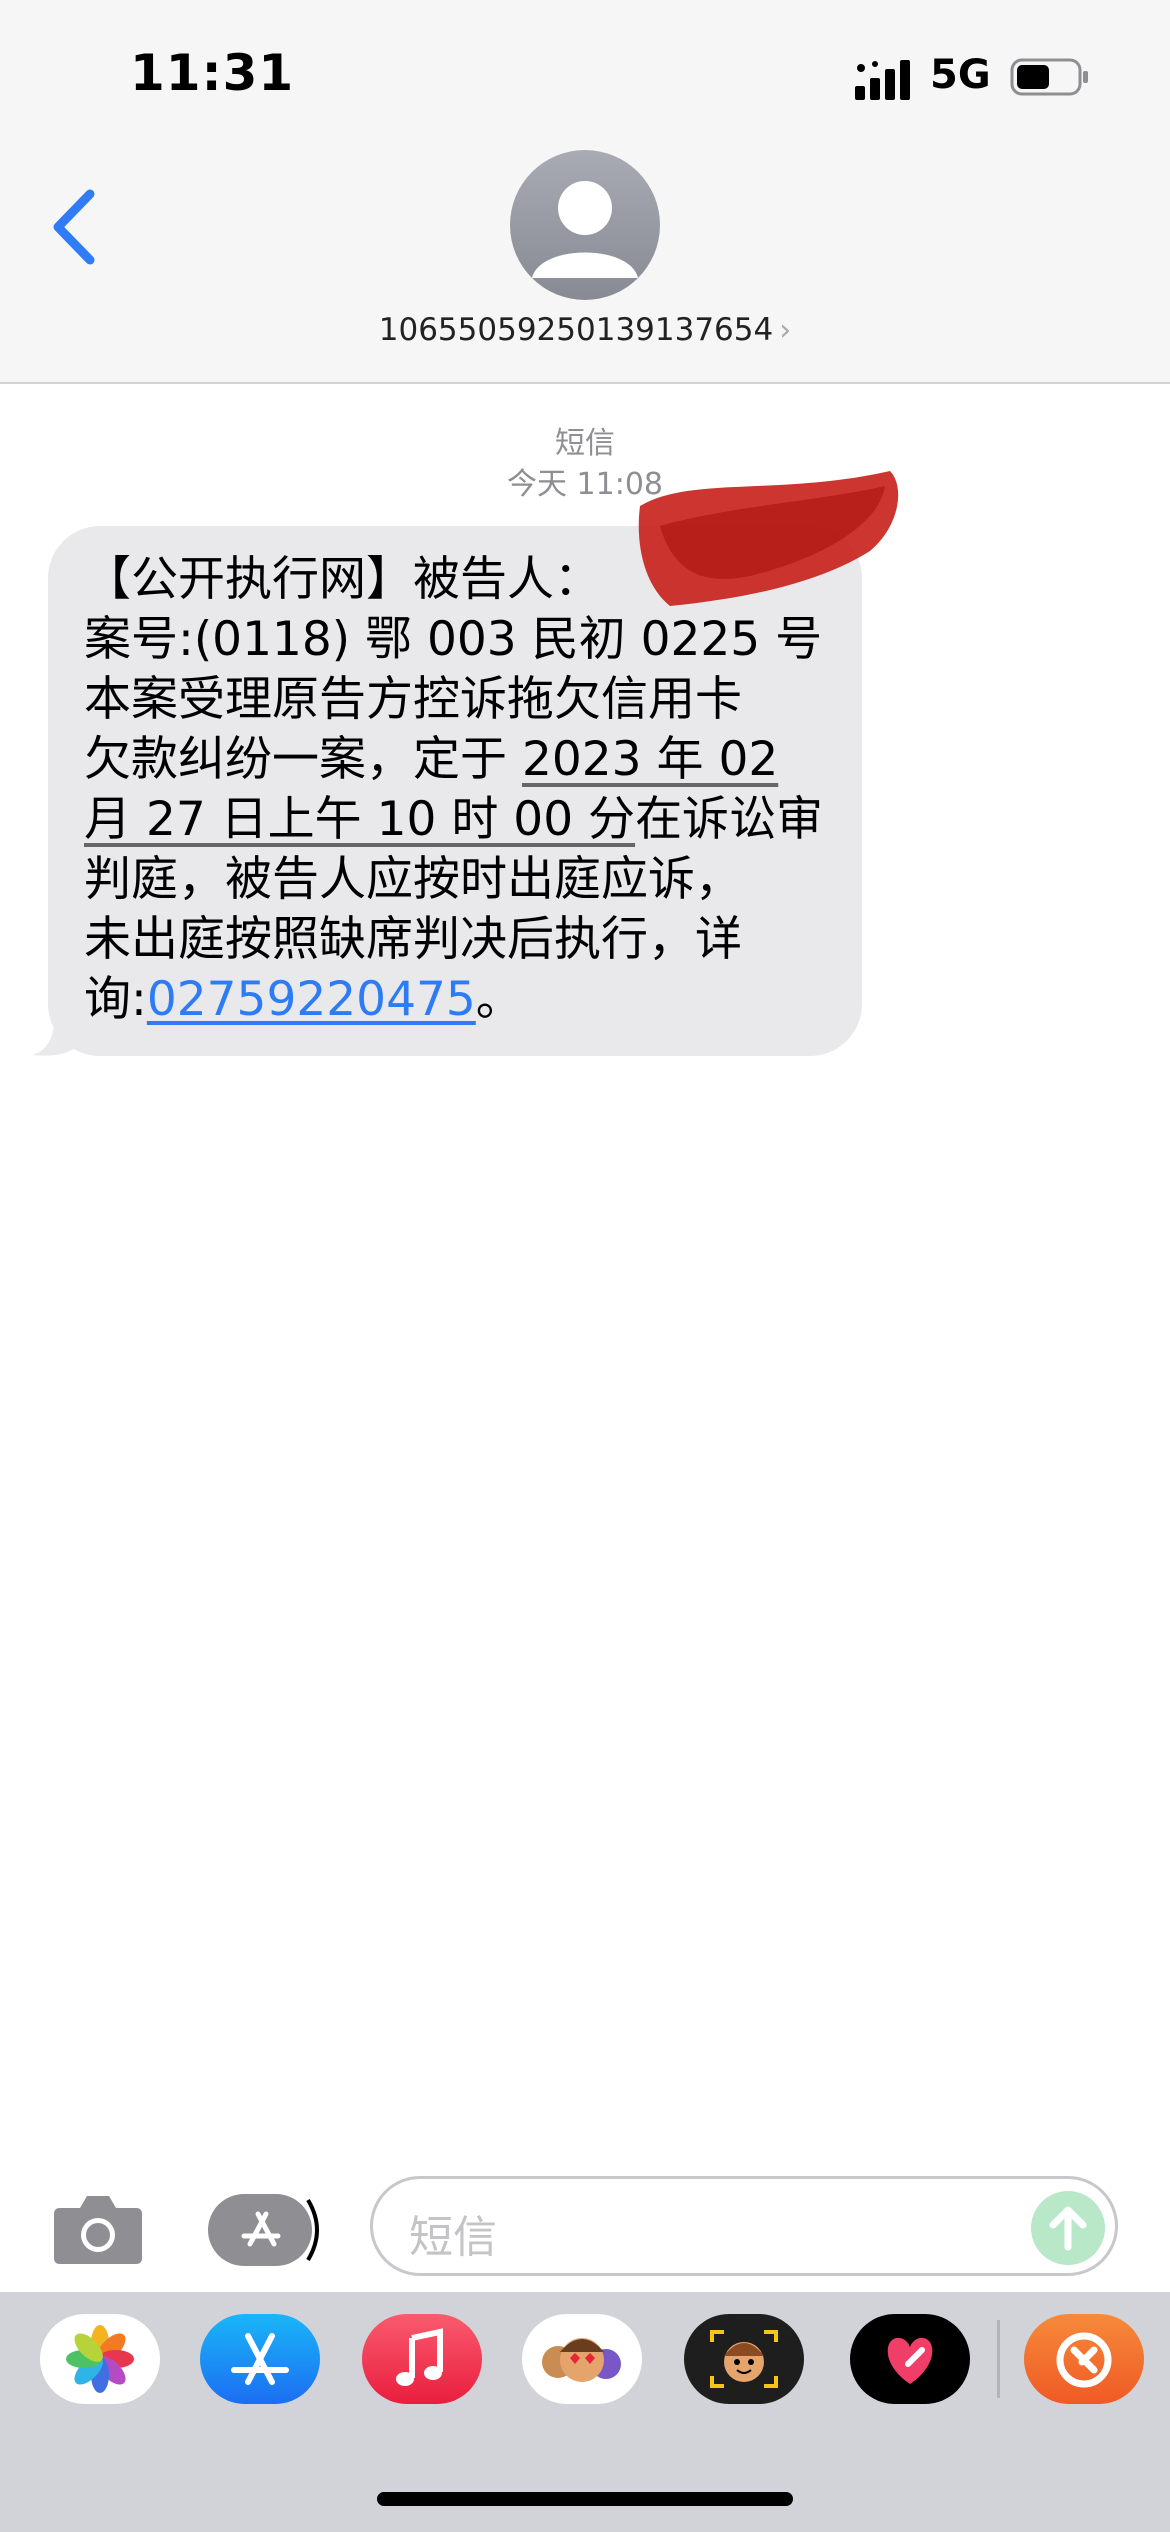 The height and width of the screenshot is (2532, 1170). Describe the element at coordinates (499, 999) in the screenshot. I see `message-text: 。` at that location.